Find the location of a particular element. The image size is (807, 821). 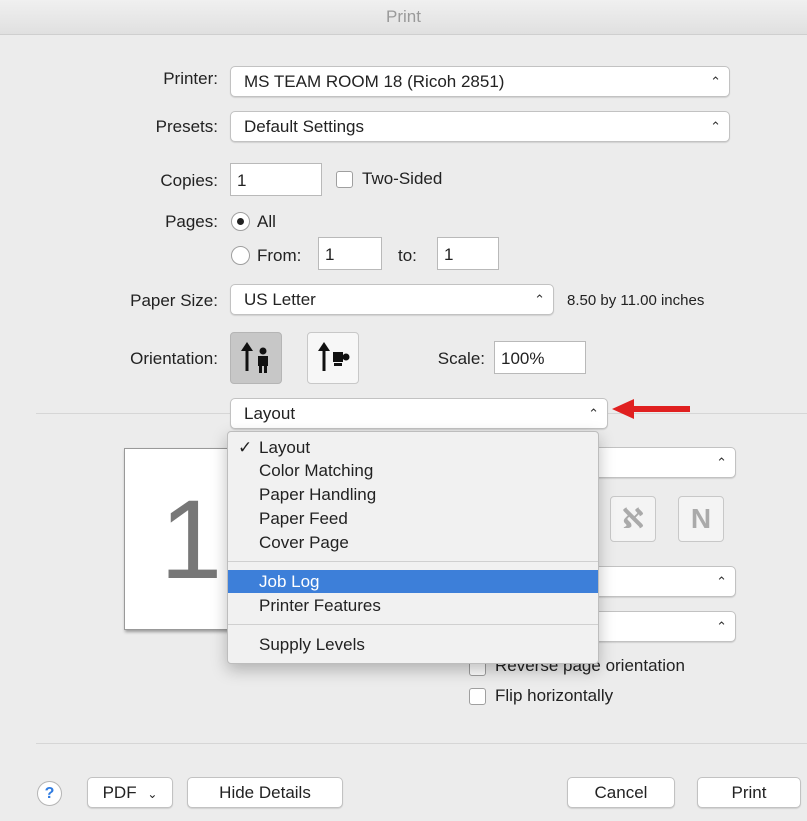

red-arrow-icon is located at coordinates (651, 409).